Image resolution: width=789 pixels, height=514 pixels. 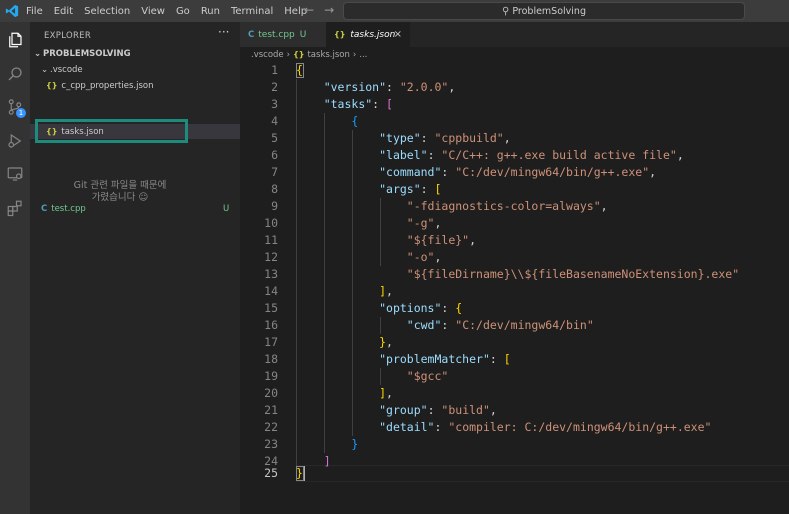 What do you see at coordinates (45, 70) in the screenshot?
I see `chevron-down-icon: ⌄` at bounding box center [45, 70].